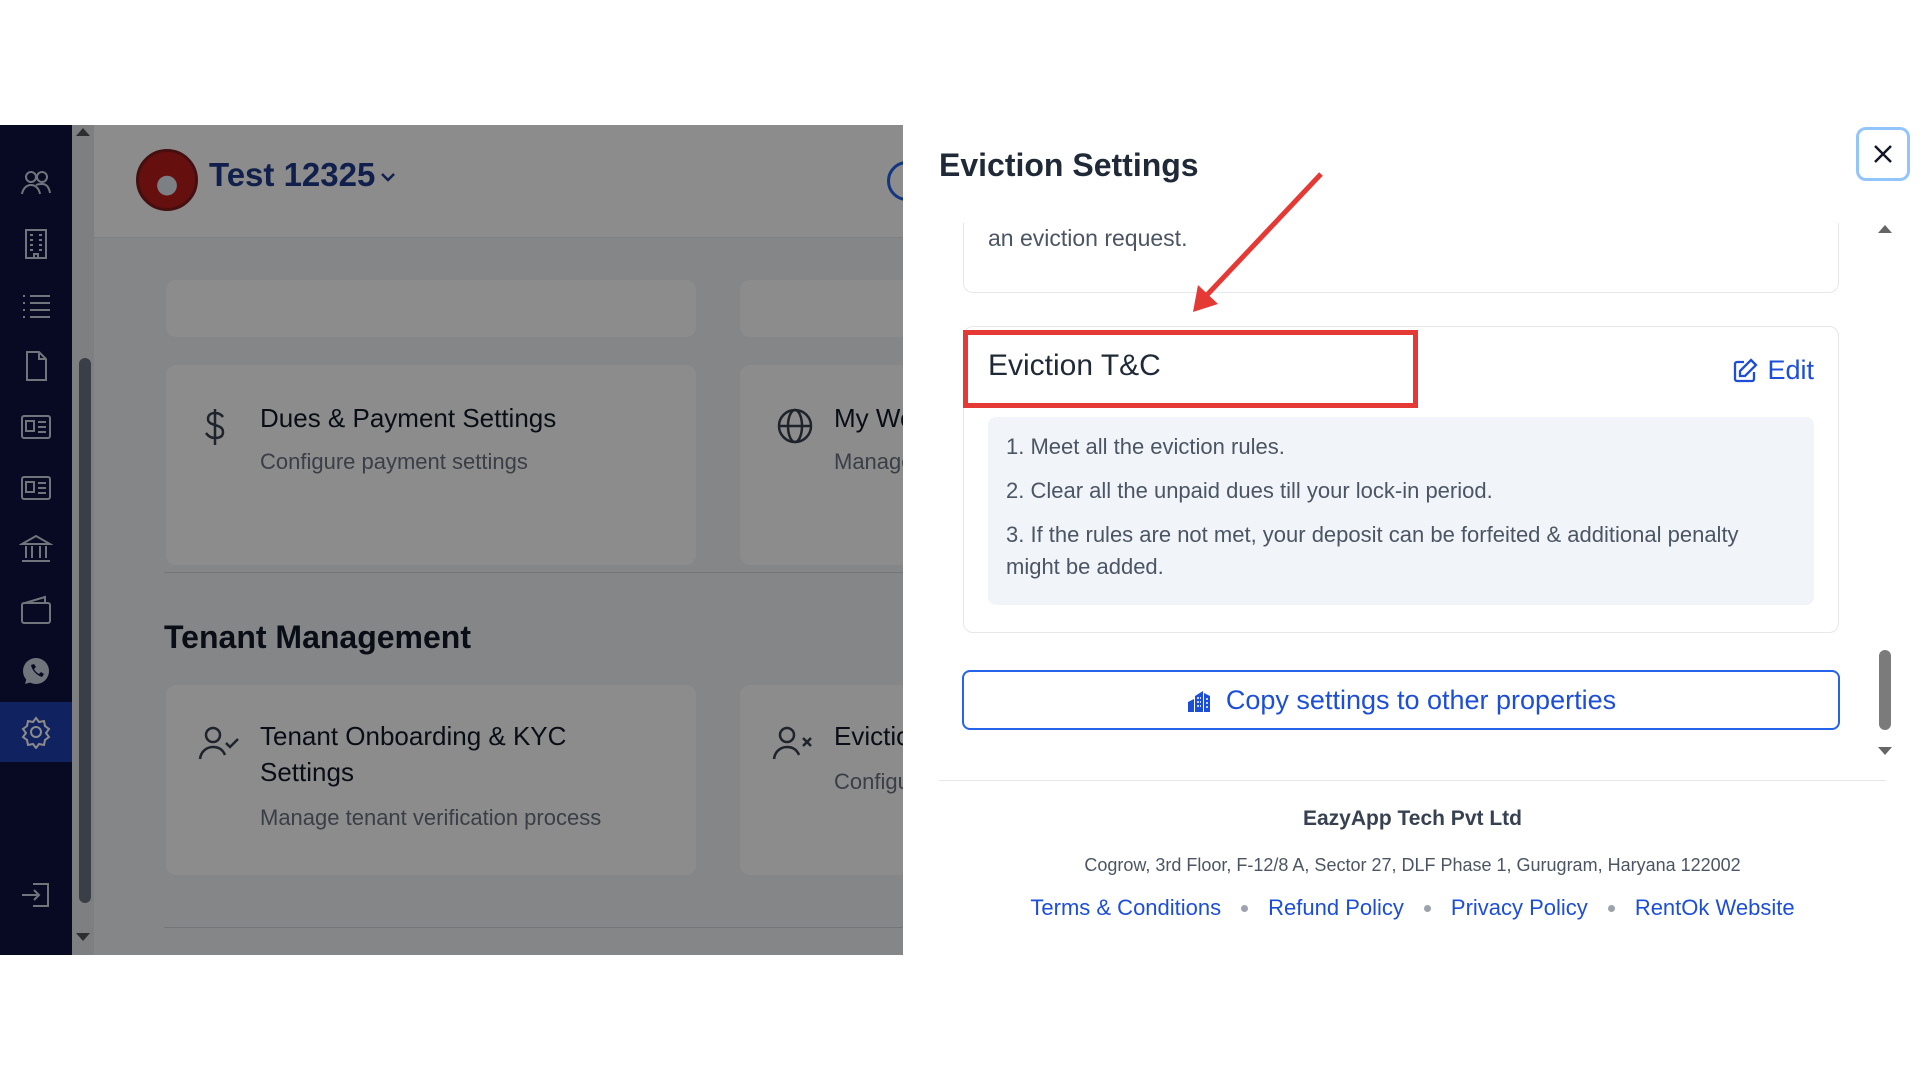 This screenshot has width=1920, height=1080. I want to click on previous-card-text: an eviction request., so click(1088, 238).